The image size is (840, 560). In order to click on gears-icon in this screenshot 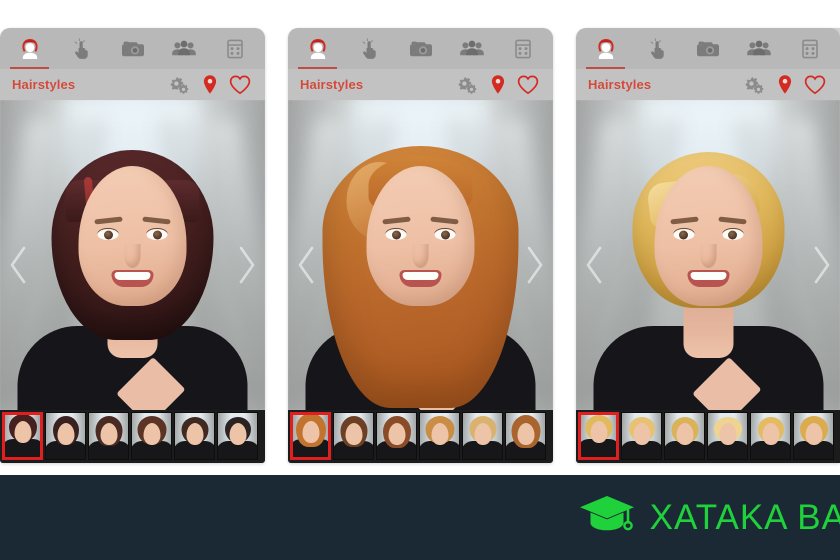, I will do `click(754, 85)`.